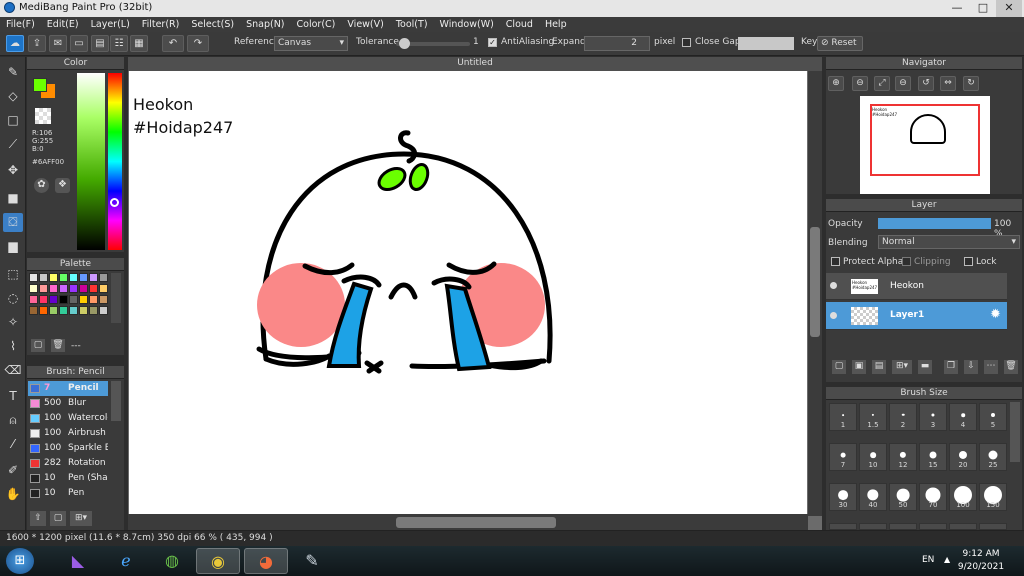 This screenshot has height=576, width=1024. I want to click on brush-tool-icon: ✎, so click(13, 72).